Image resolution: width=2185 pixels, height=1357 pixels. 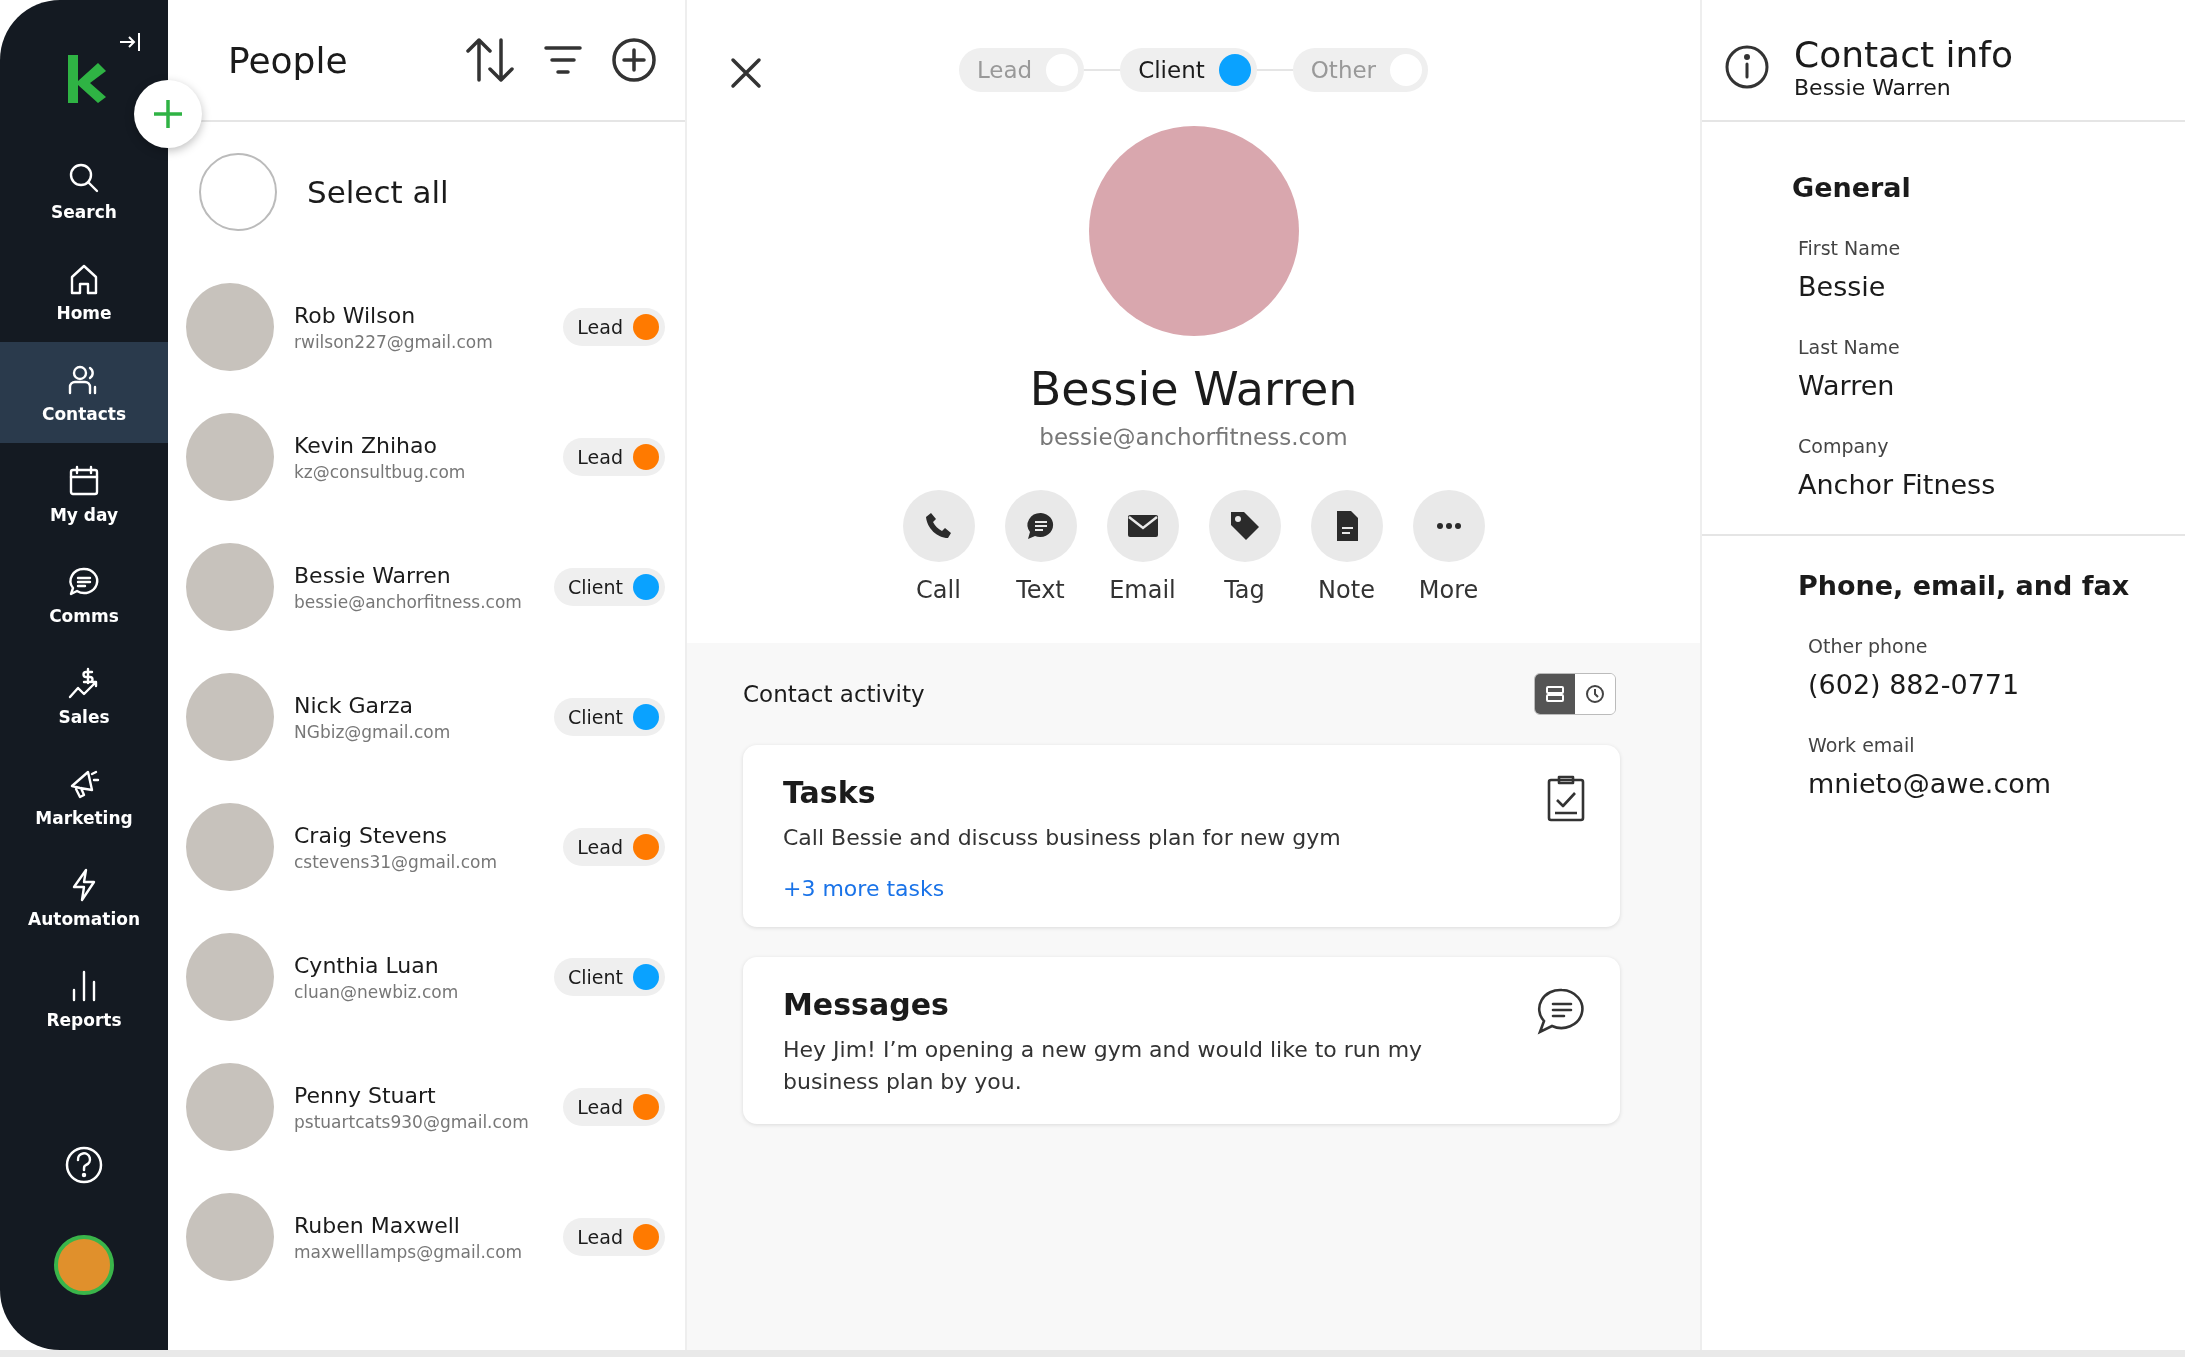 What do you see at coordinates (1868, 646) in the screenshot?
I see `field-label: Other phone` at bounding box center [1868, 646].